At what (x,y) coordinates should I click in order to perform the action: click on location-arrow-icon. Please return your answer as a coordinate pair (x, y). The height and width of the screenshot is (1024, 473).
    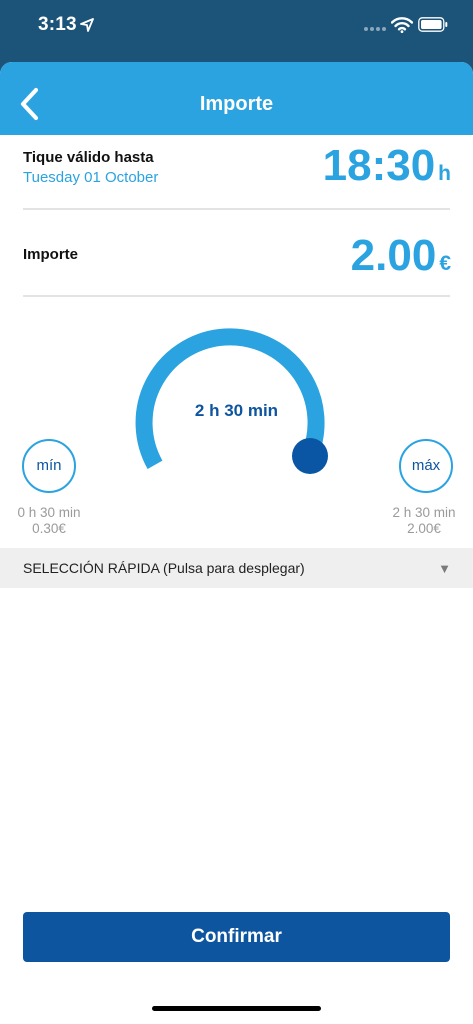
    Looking at the image, I should click on (87, 25).